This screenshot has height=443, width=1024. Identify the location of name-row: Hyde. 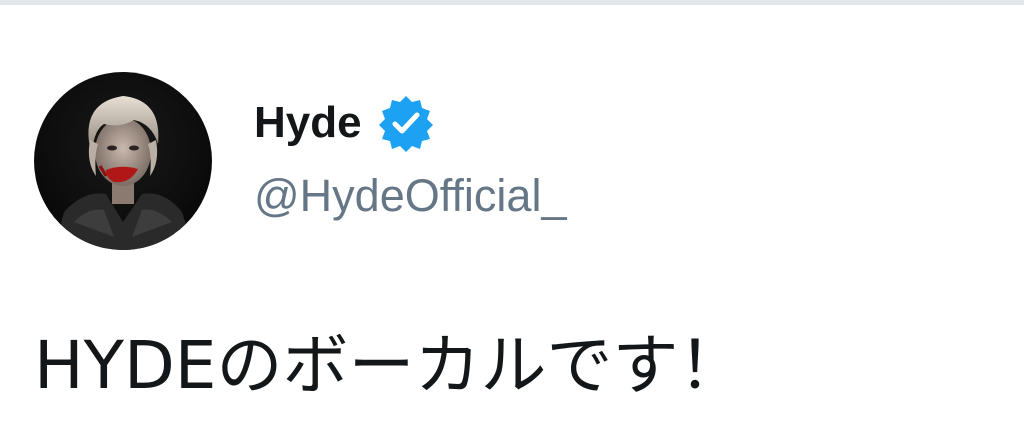
(410, 123).